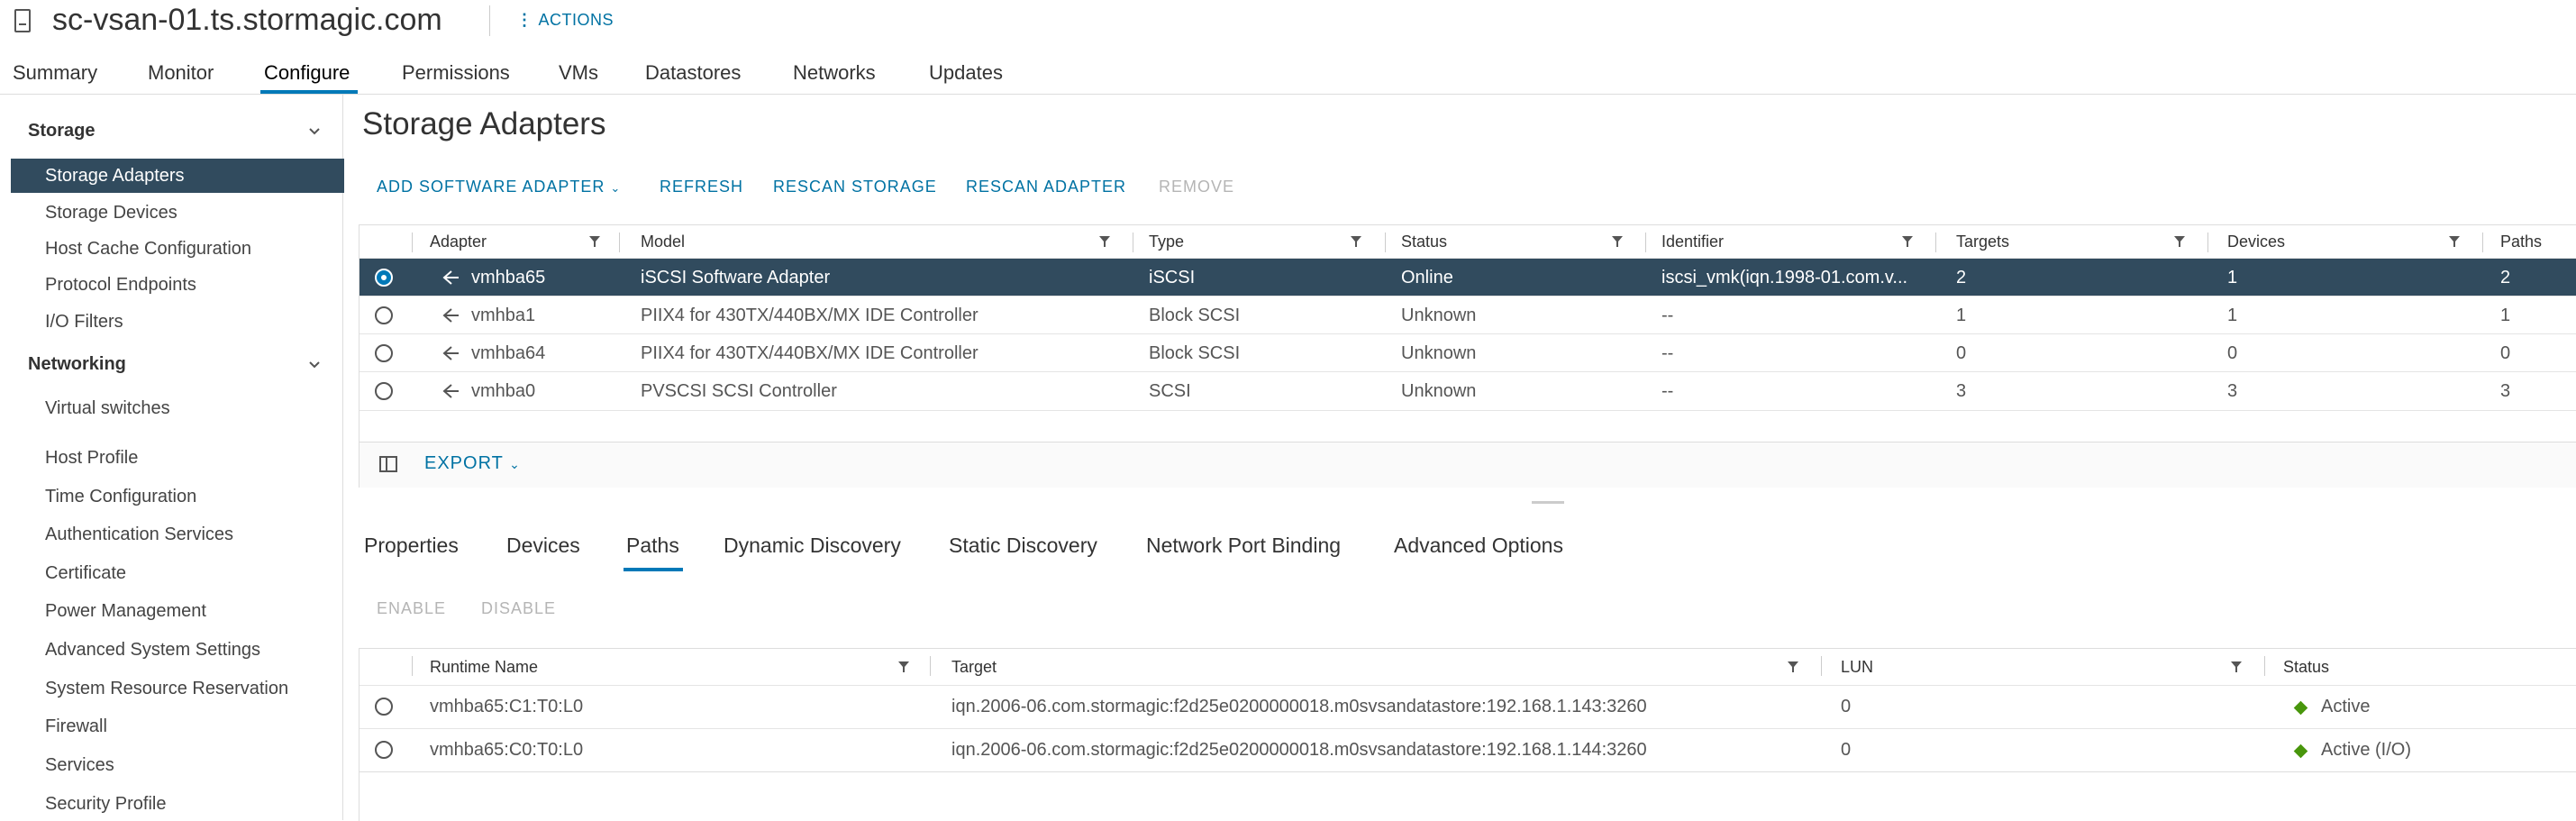 This screenshot has height=821, width=2576. Describe the element at coordinates (515, 464) in the screenshot. I see `chevron-down-icon: ⌄` at that location.